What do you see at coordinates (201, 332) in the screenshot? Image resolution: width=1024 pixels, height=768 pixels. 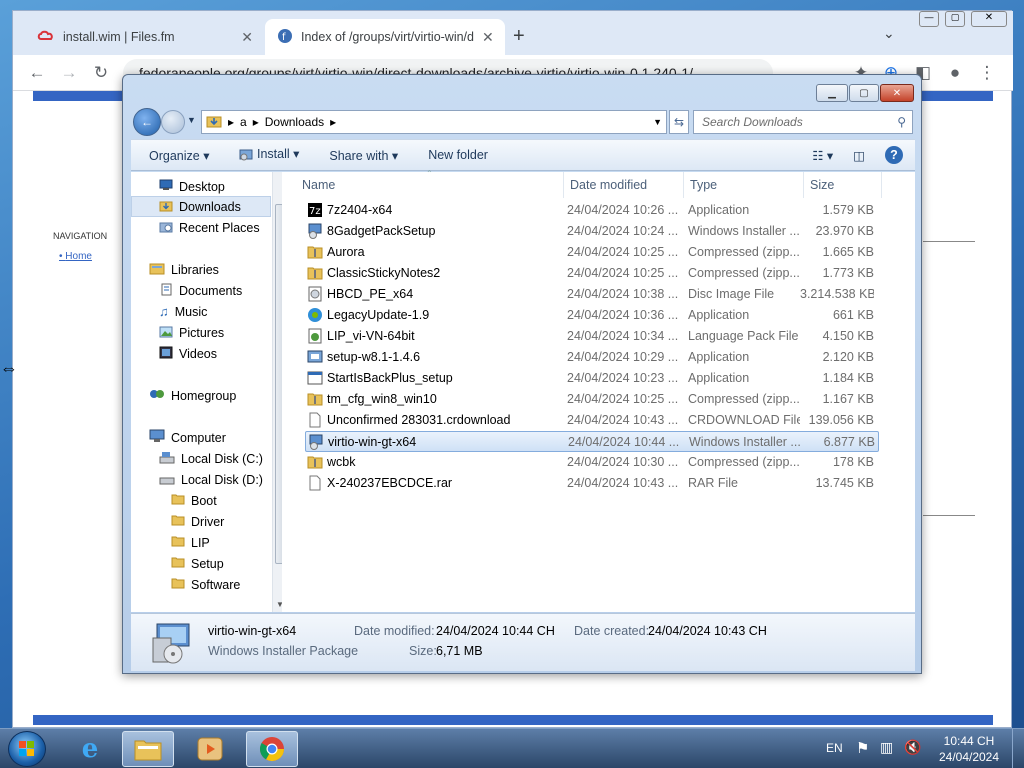 I see `nav-item-pictures: Pictures` at bounding box center [201, 332].